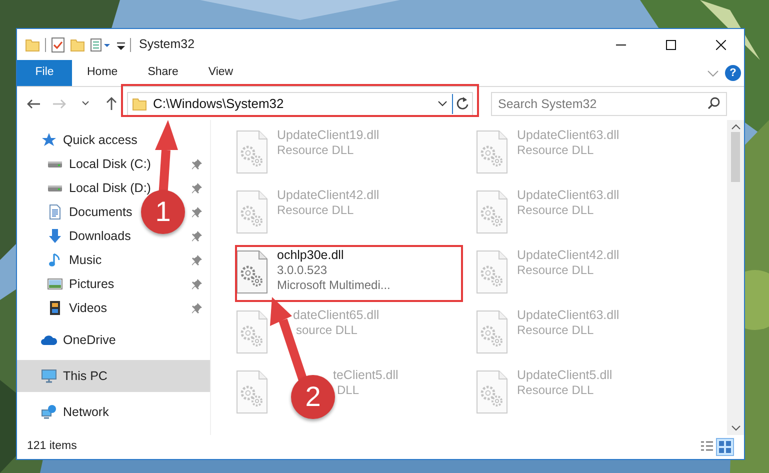 This screenshot has height=473, width=769. What do you see at coordinates (310, 255) in the screenshot?
I see `file-name: ochlp30e.dll` at bounding box center [310, 255].